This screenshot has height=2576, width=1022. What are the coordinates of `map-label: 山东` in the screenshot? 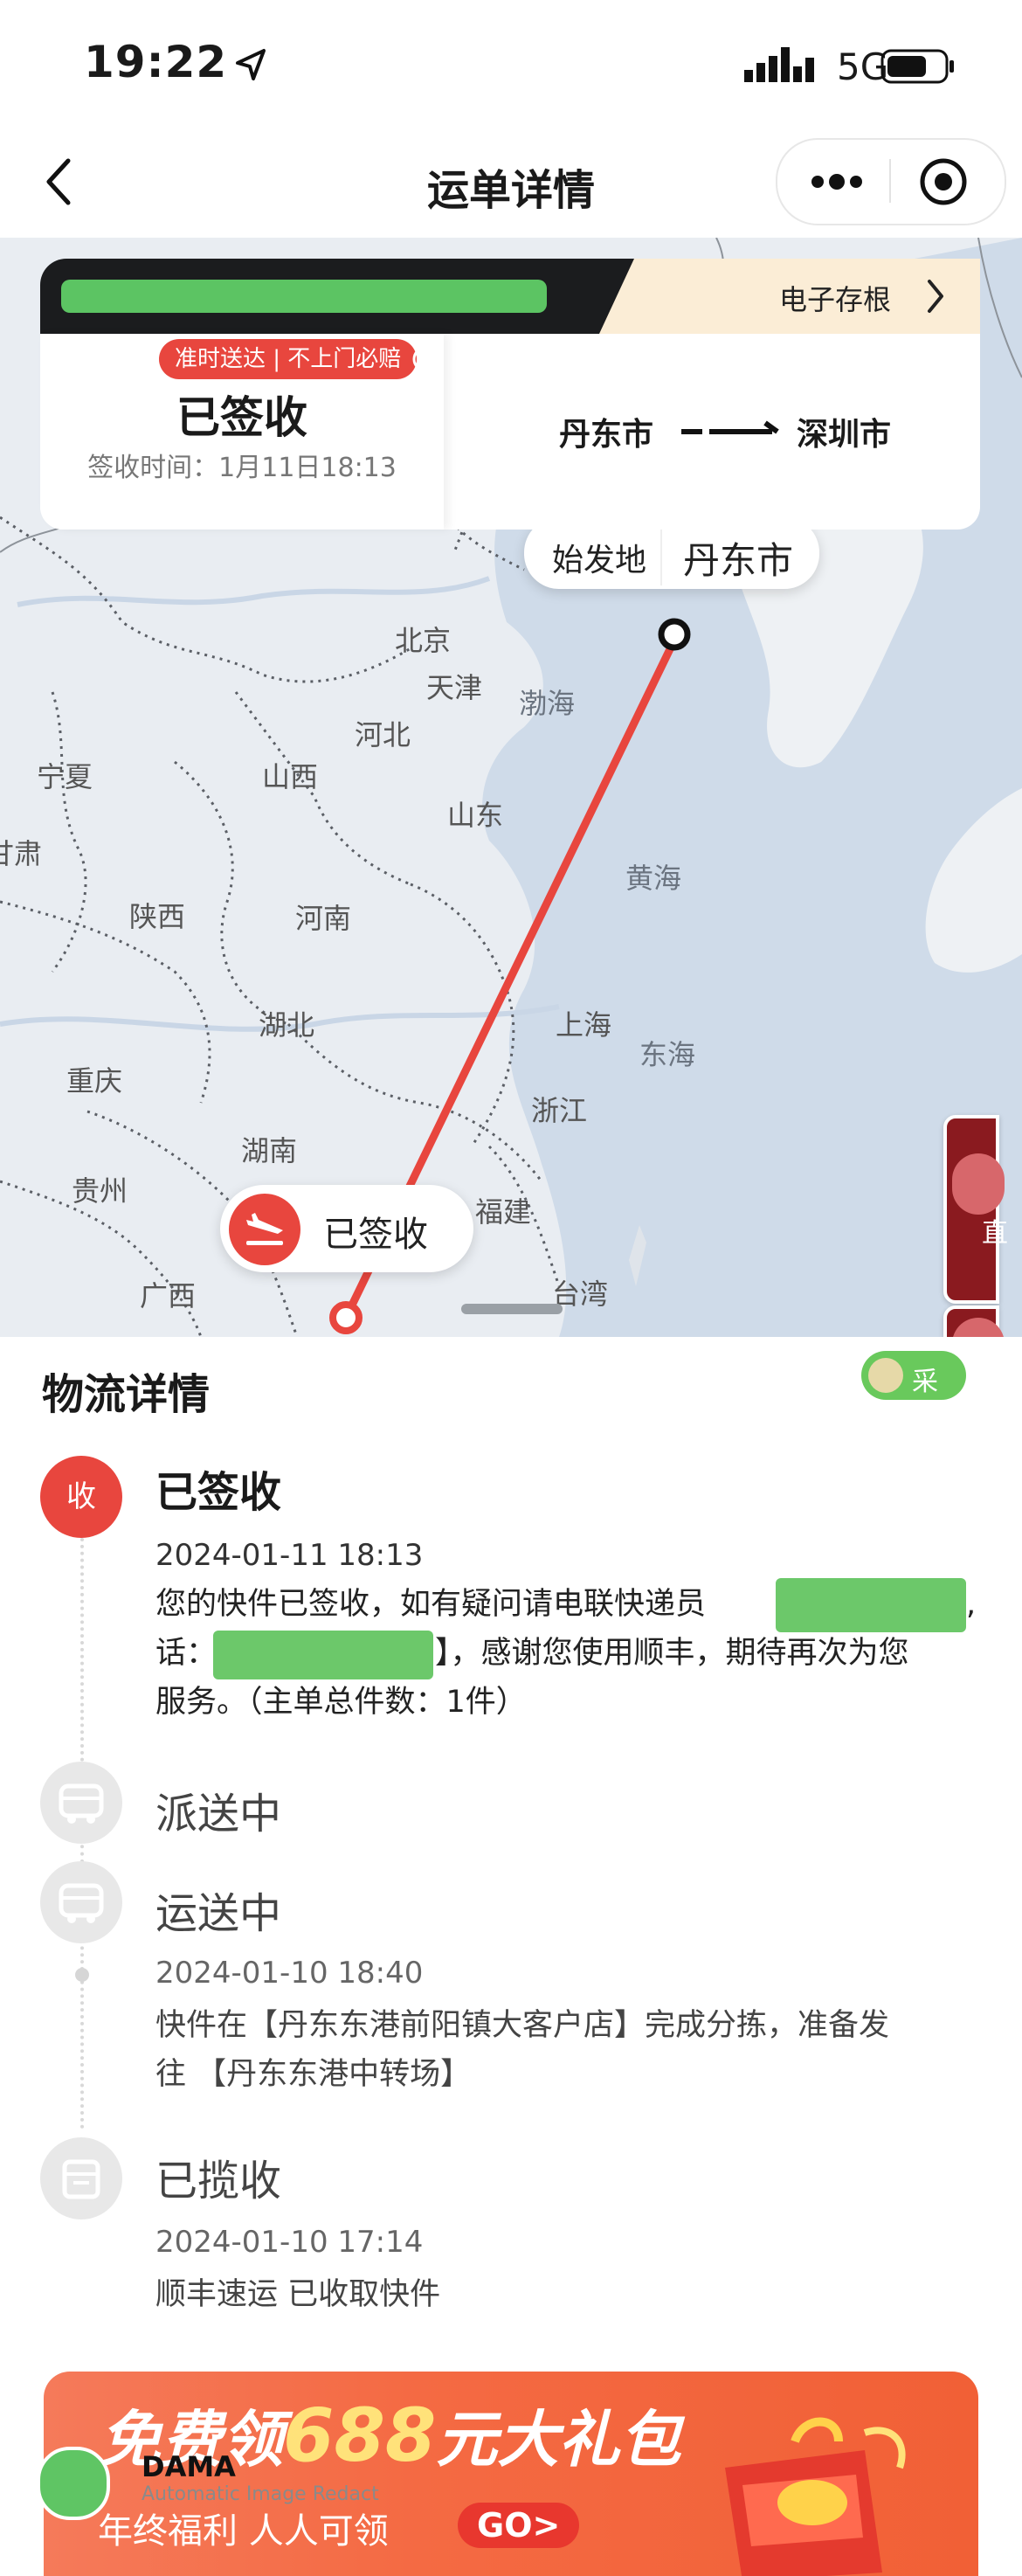 It's located at (475, 815).